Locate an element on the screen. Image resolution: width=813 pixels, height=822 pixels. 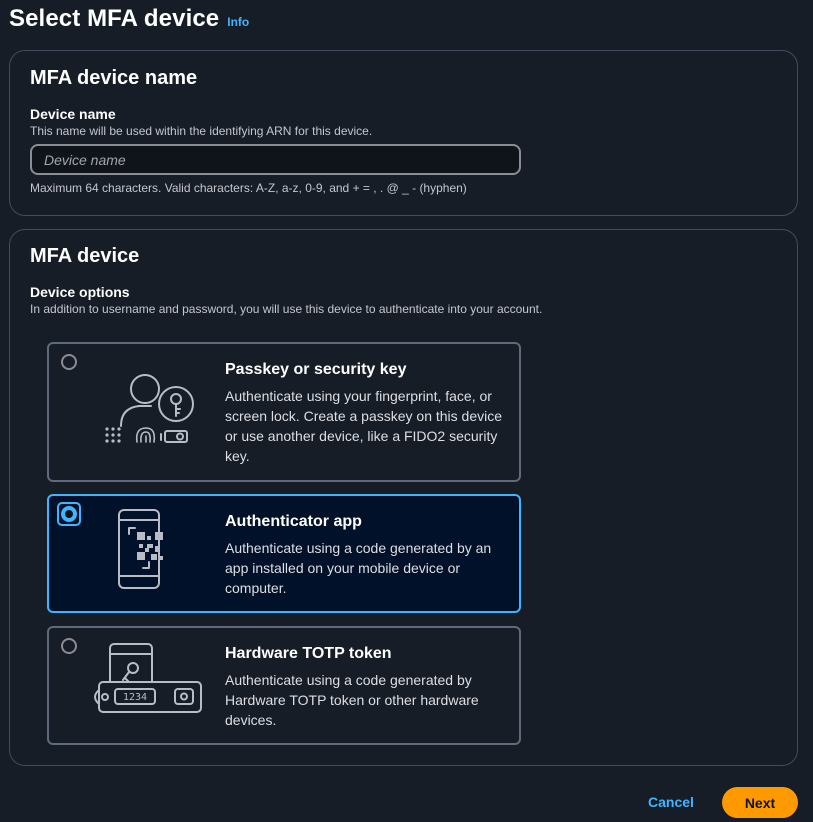
option-title: Authenticator app is located at coordinates (293, 521).